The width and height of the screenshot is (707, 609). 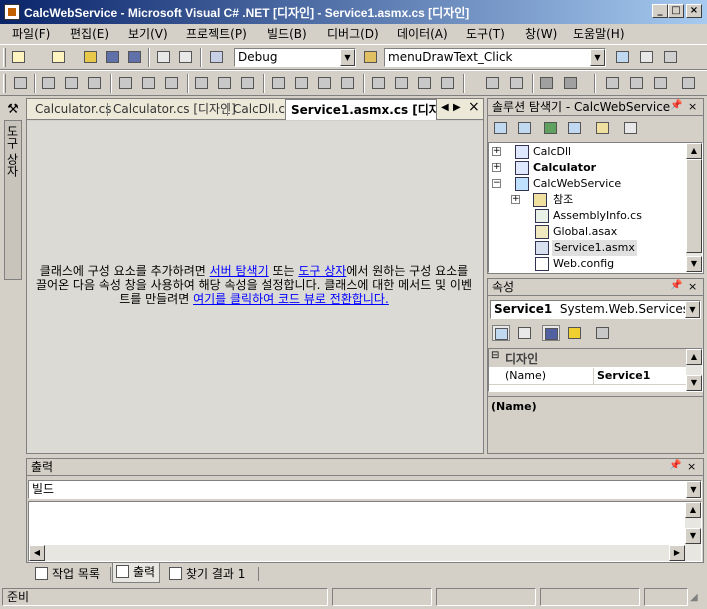 What do you see at coordinates (95, 83) in the screenshot?
I see `align-rights-button` at bounding box center [95, 83].